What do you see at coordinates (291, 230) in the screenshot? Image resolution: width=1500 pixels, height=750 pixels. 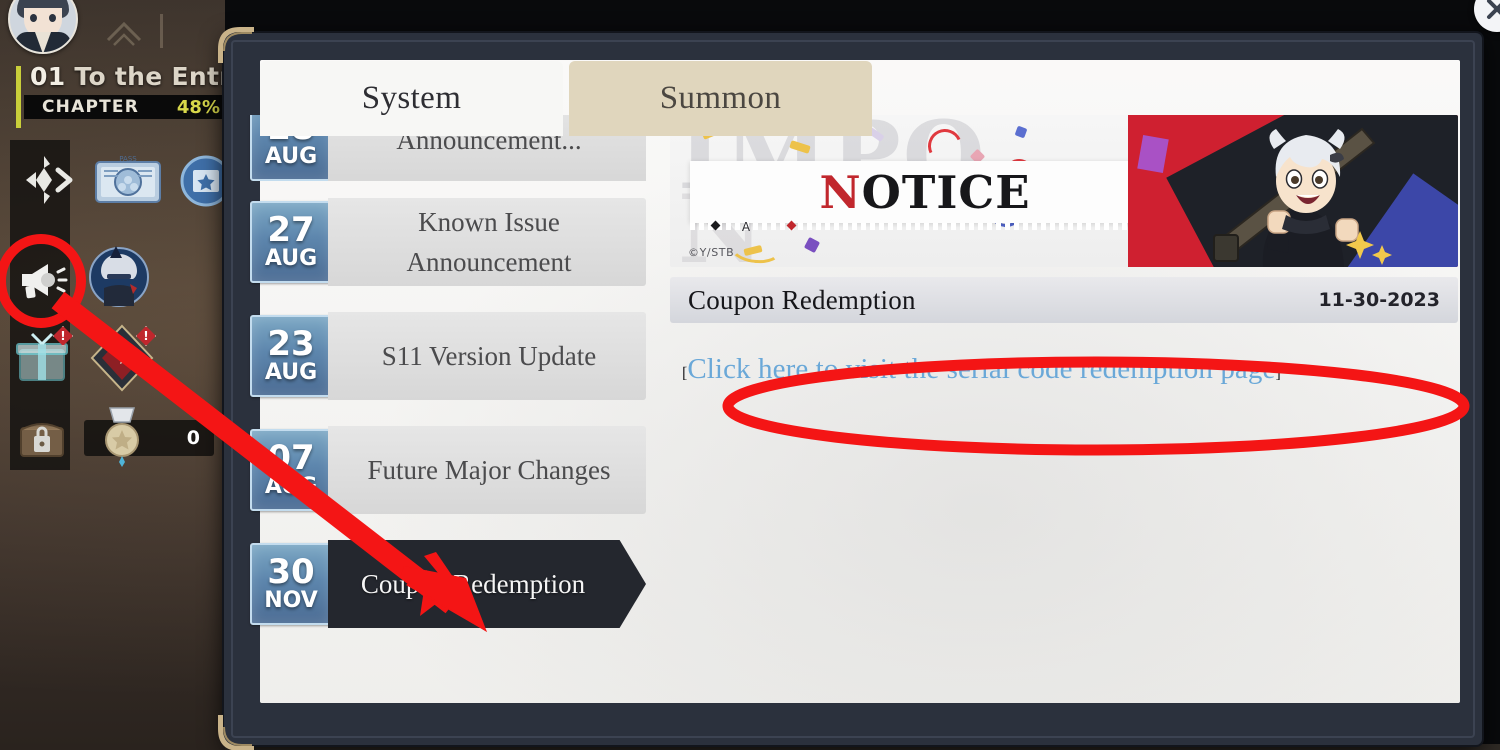 I see `date-day: 27` at bounding box center [291, 230].